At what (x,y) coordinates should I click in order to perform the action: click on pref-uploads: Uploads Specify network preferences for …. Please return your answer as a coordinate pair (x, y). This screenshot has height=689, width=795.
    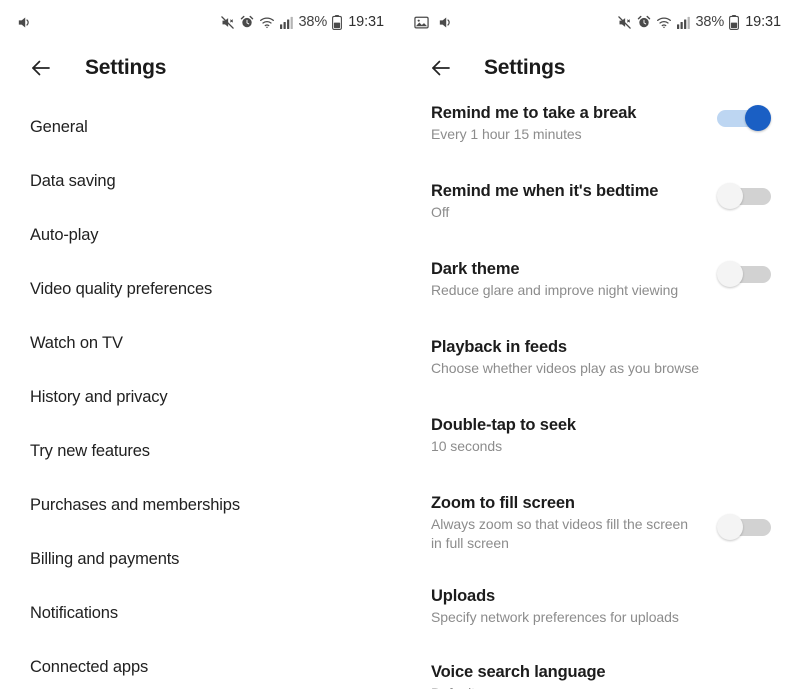
    Looking at the image, I should click on (596, 611).